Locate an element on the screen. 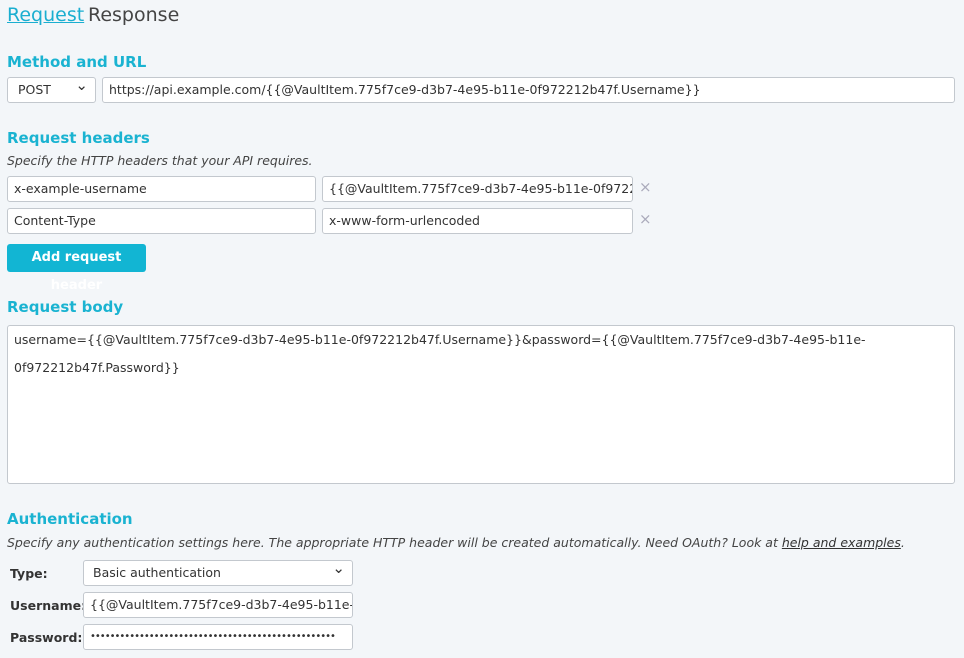 This screenshot has height=658, width=964. username-label: Username: is located at coordinates (48, 605).